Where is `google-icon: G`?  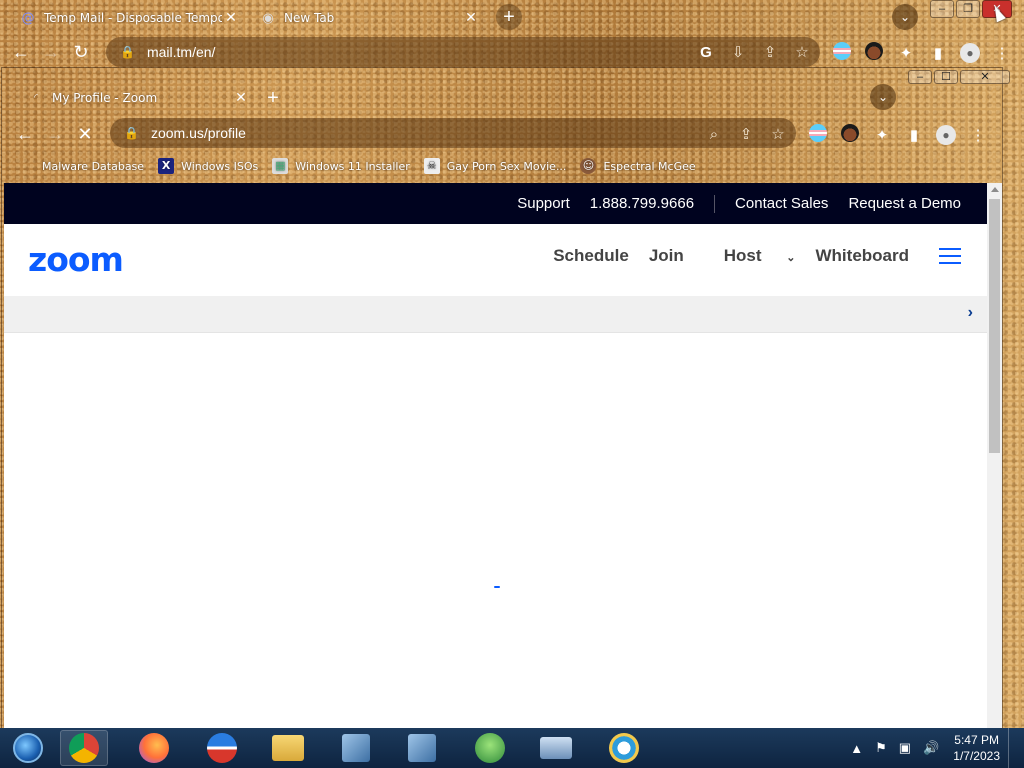 google-icon: G is located at coordinates (706, 52).